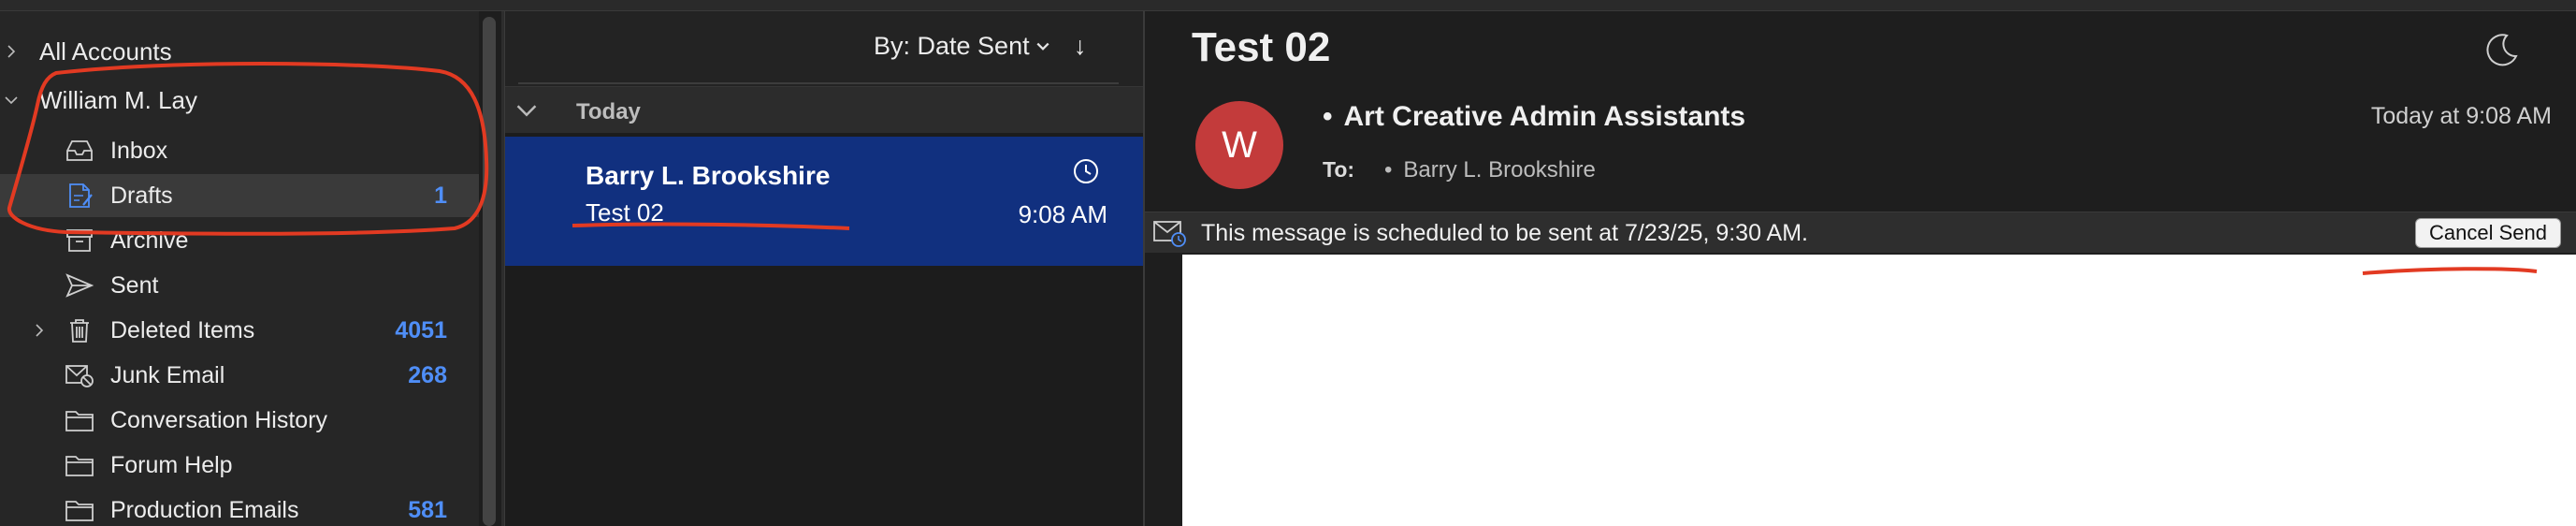  Describe the element at coordinates (1339, 169) in the screenshot. I see `to-label: To:` at that location.